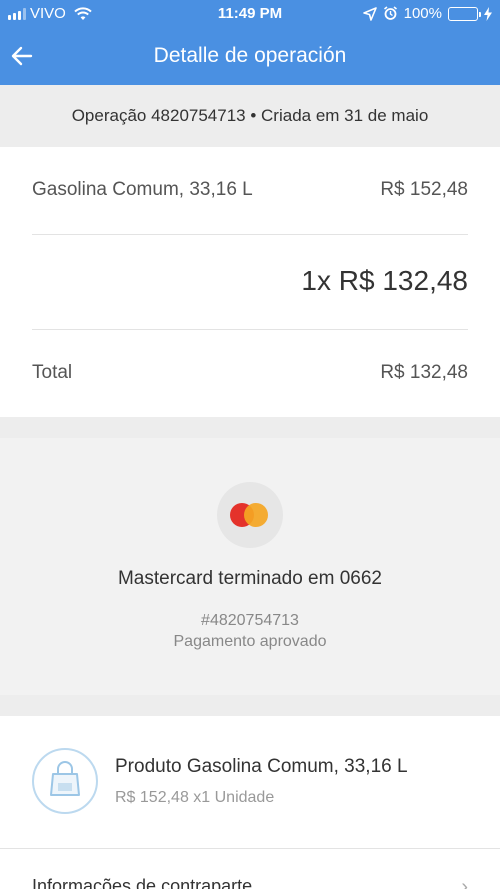 The height and width of the screenshot is (889, 500). What do you see at coordinates (464, 13) in the screenshot?
I see `battery-icon` at bounding box center [464, 13].